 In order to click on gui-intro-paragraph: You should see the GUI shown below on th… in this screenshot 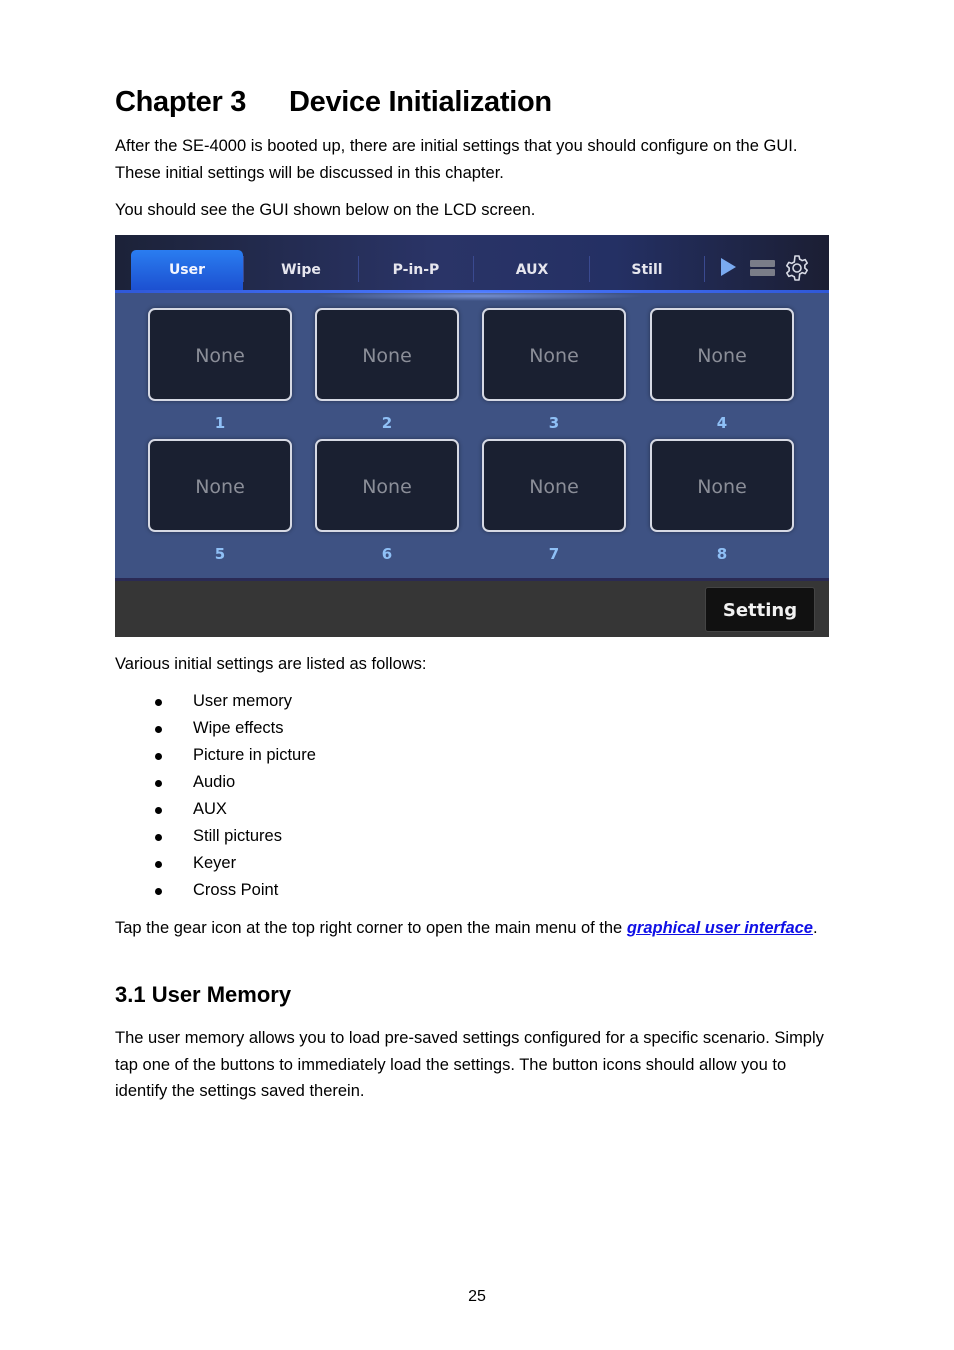, I will do `click(325, 210)`.